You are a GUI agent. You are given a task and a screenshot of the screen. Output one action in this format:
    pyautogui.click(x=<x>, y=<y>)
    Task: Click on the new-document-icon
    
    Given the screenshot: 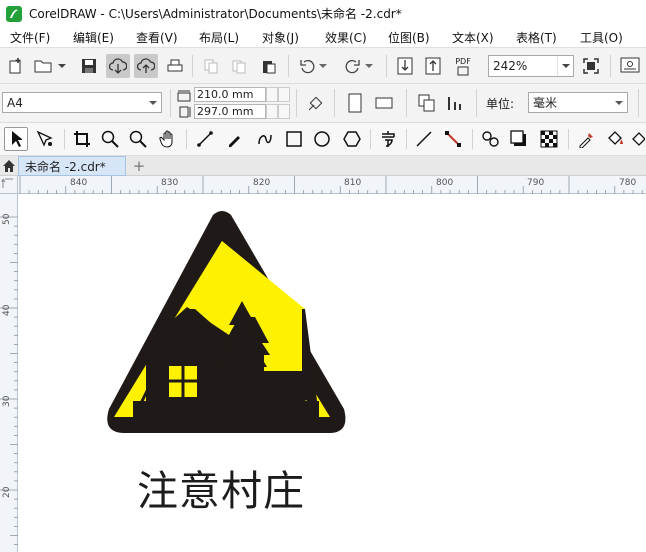 What is the action you would take?
    pyautogui.click(x=15, y=66)
    